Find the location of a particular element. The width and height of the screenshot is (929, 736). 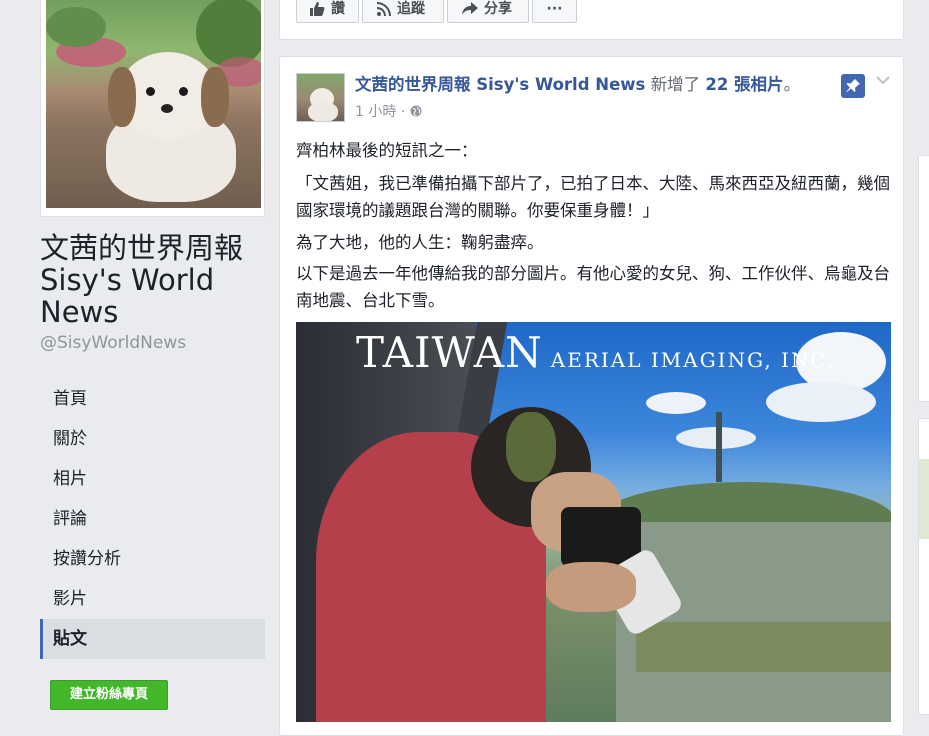

nav-item-label: 影片 is located at coordinates (70, 599).